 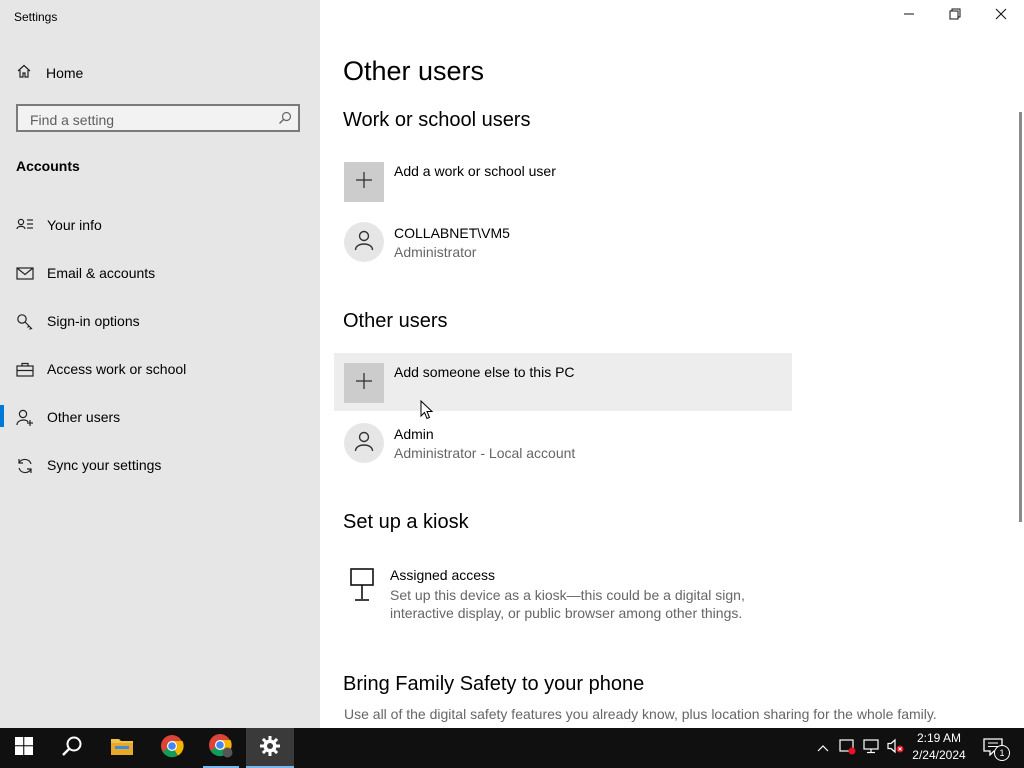 I want to click on taskbar-settings, so click(x=270, y=748).